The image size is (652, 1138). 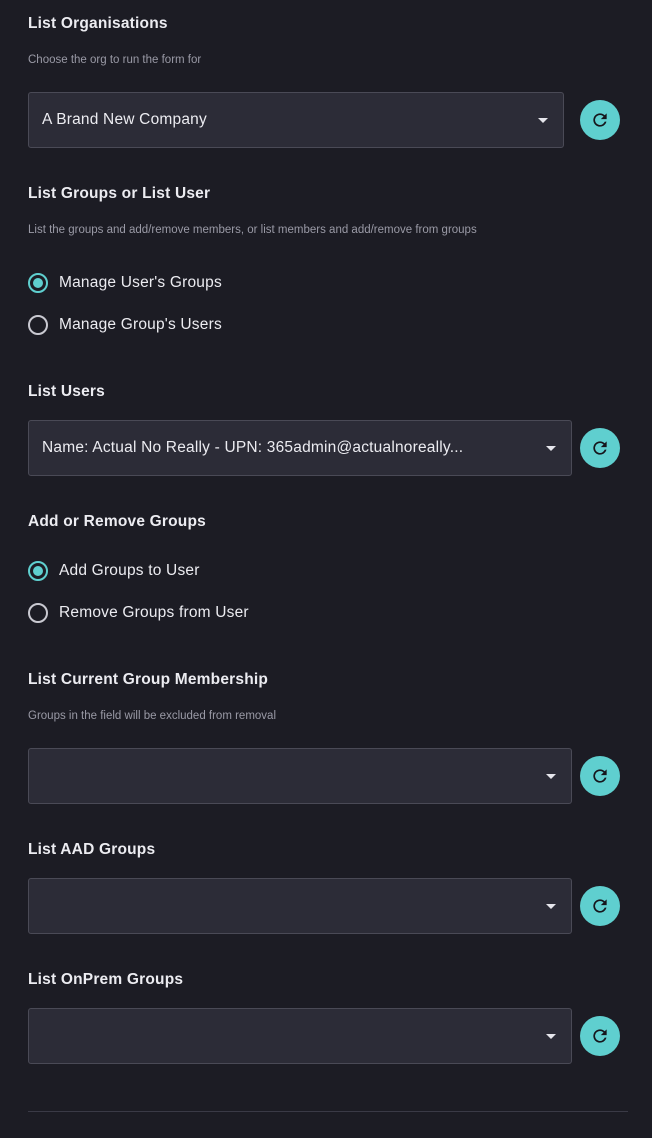 I want to click on radio-manage-users-groups: Manage User's Groups, so click(x=158, y=283).